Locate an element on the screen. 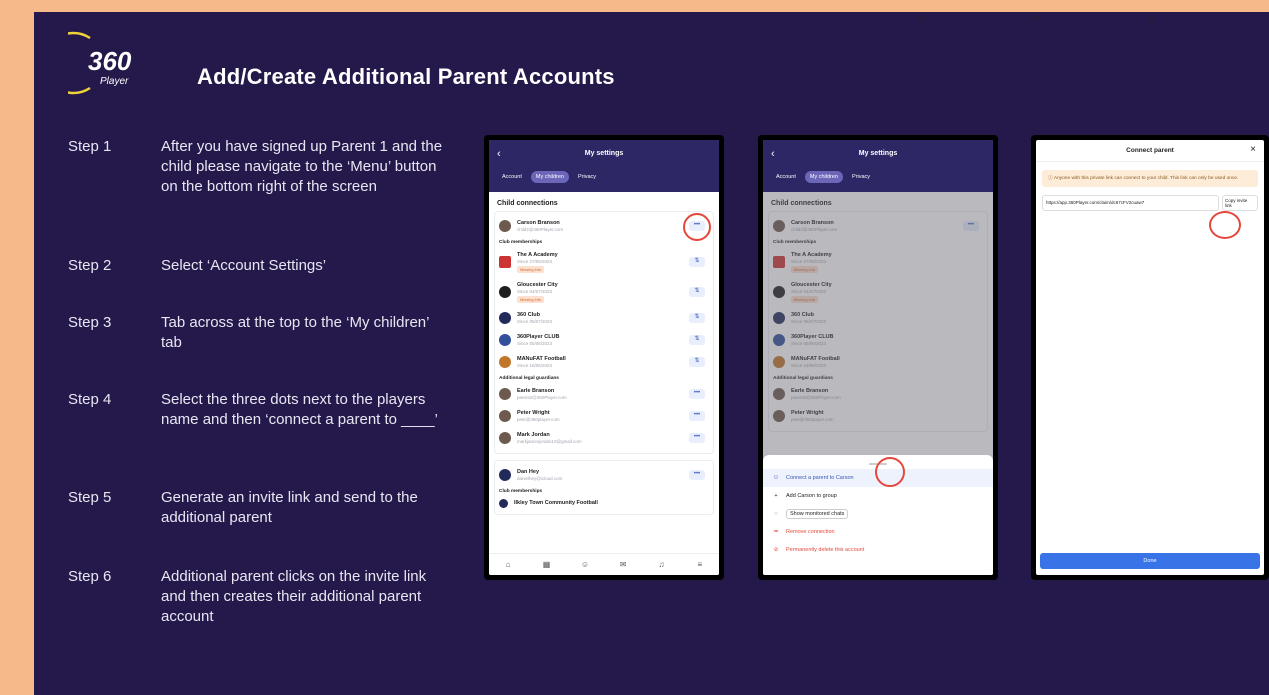  club-name: Ilkley Town Community Football is located at coordinates (556, 503).